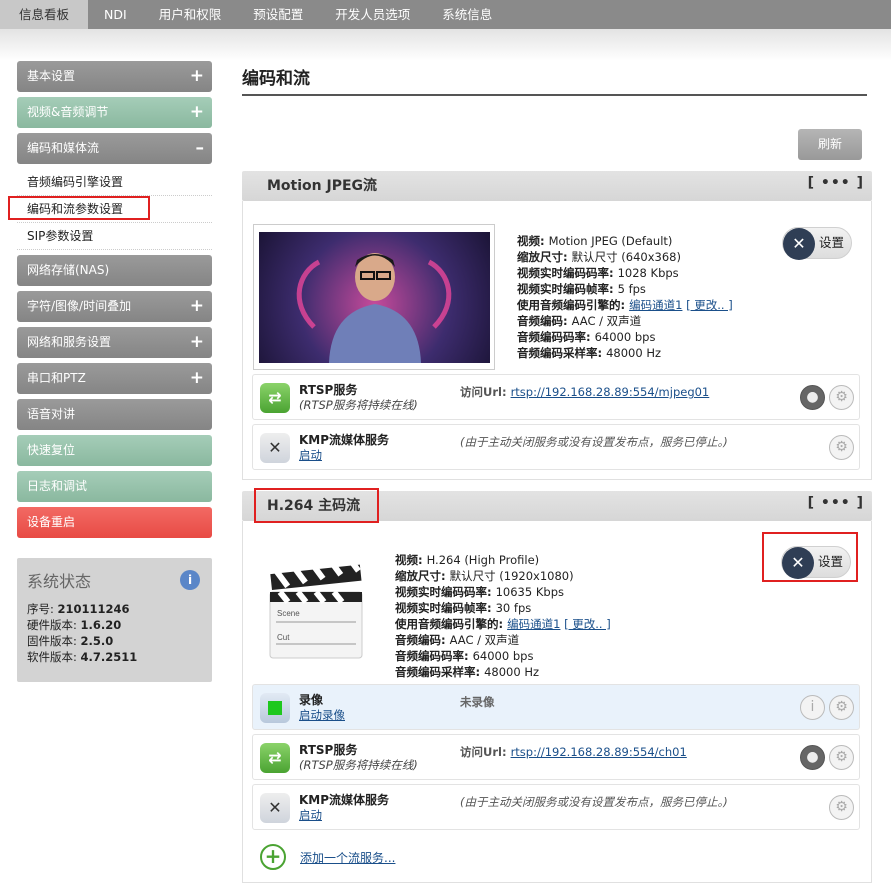  What do you see at coordinates (68, 270) in the screenshot?
I see `sidebar-item-label: 网络存储(NAS)` at bounding box center [68, 270].